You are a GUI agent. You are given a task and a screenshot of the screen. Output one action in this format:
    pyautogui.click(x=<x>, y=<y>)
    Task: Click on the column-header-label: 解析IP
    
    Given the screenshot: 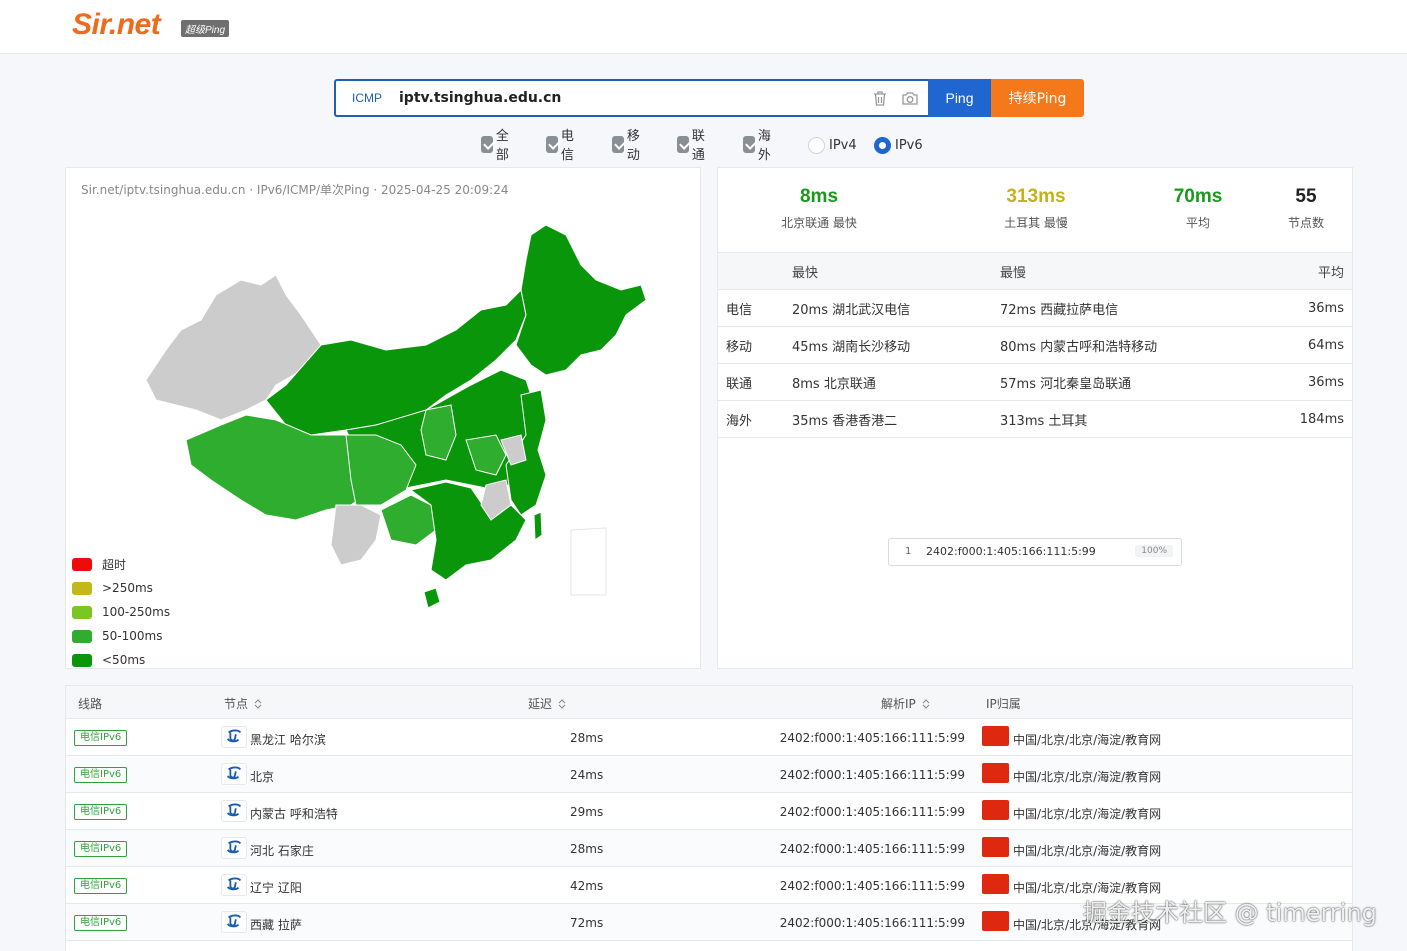 What is the action you would take?
    pyautogui.click(x=898, y=704)
    